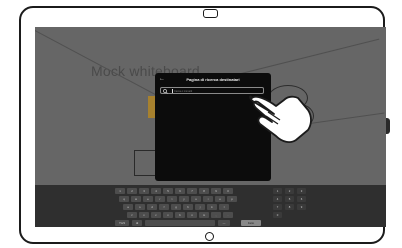  I want to click on numpad-key: 1, so click(277, 191).